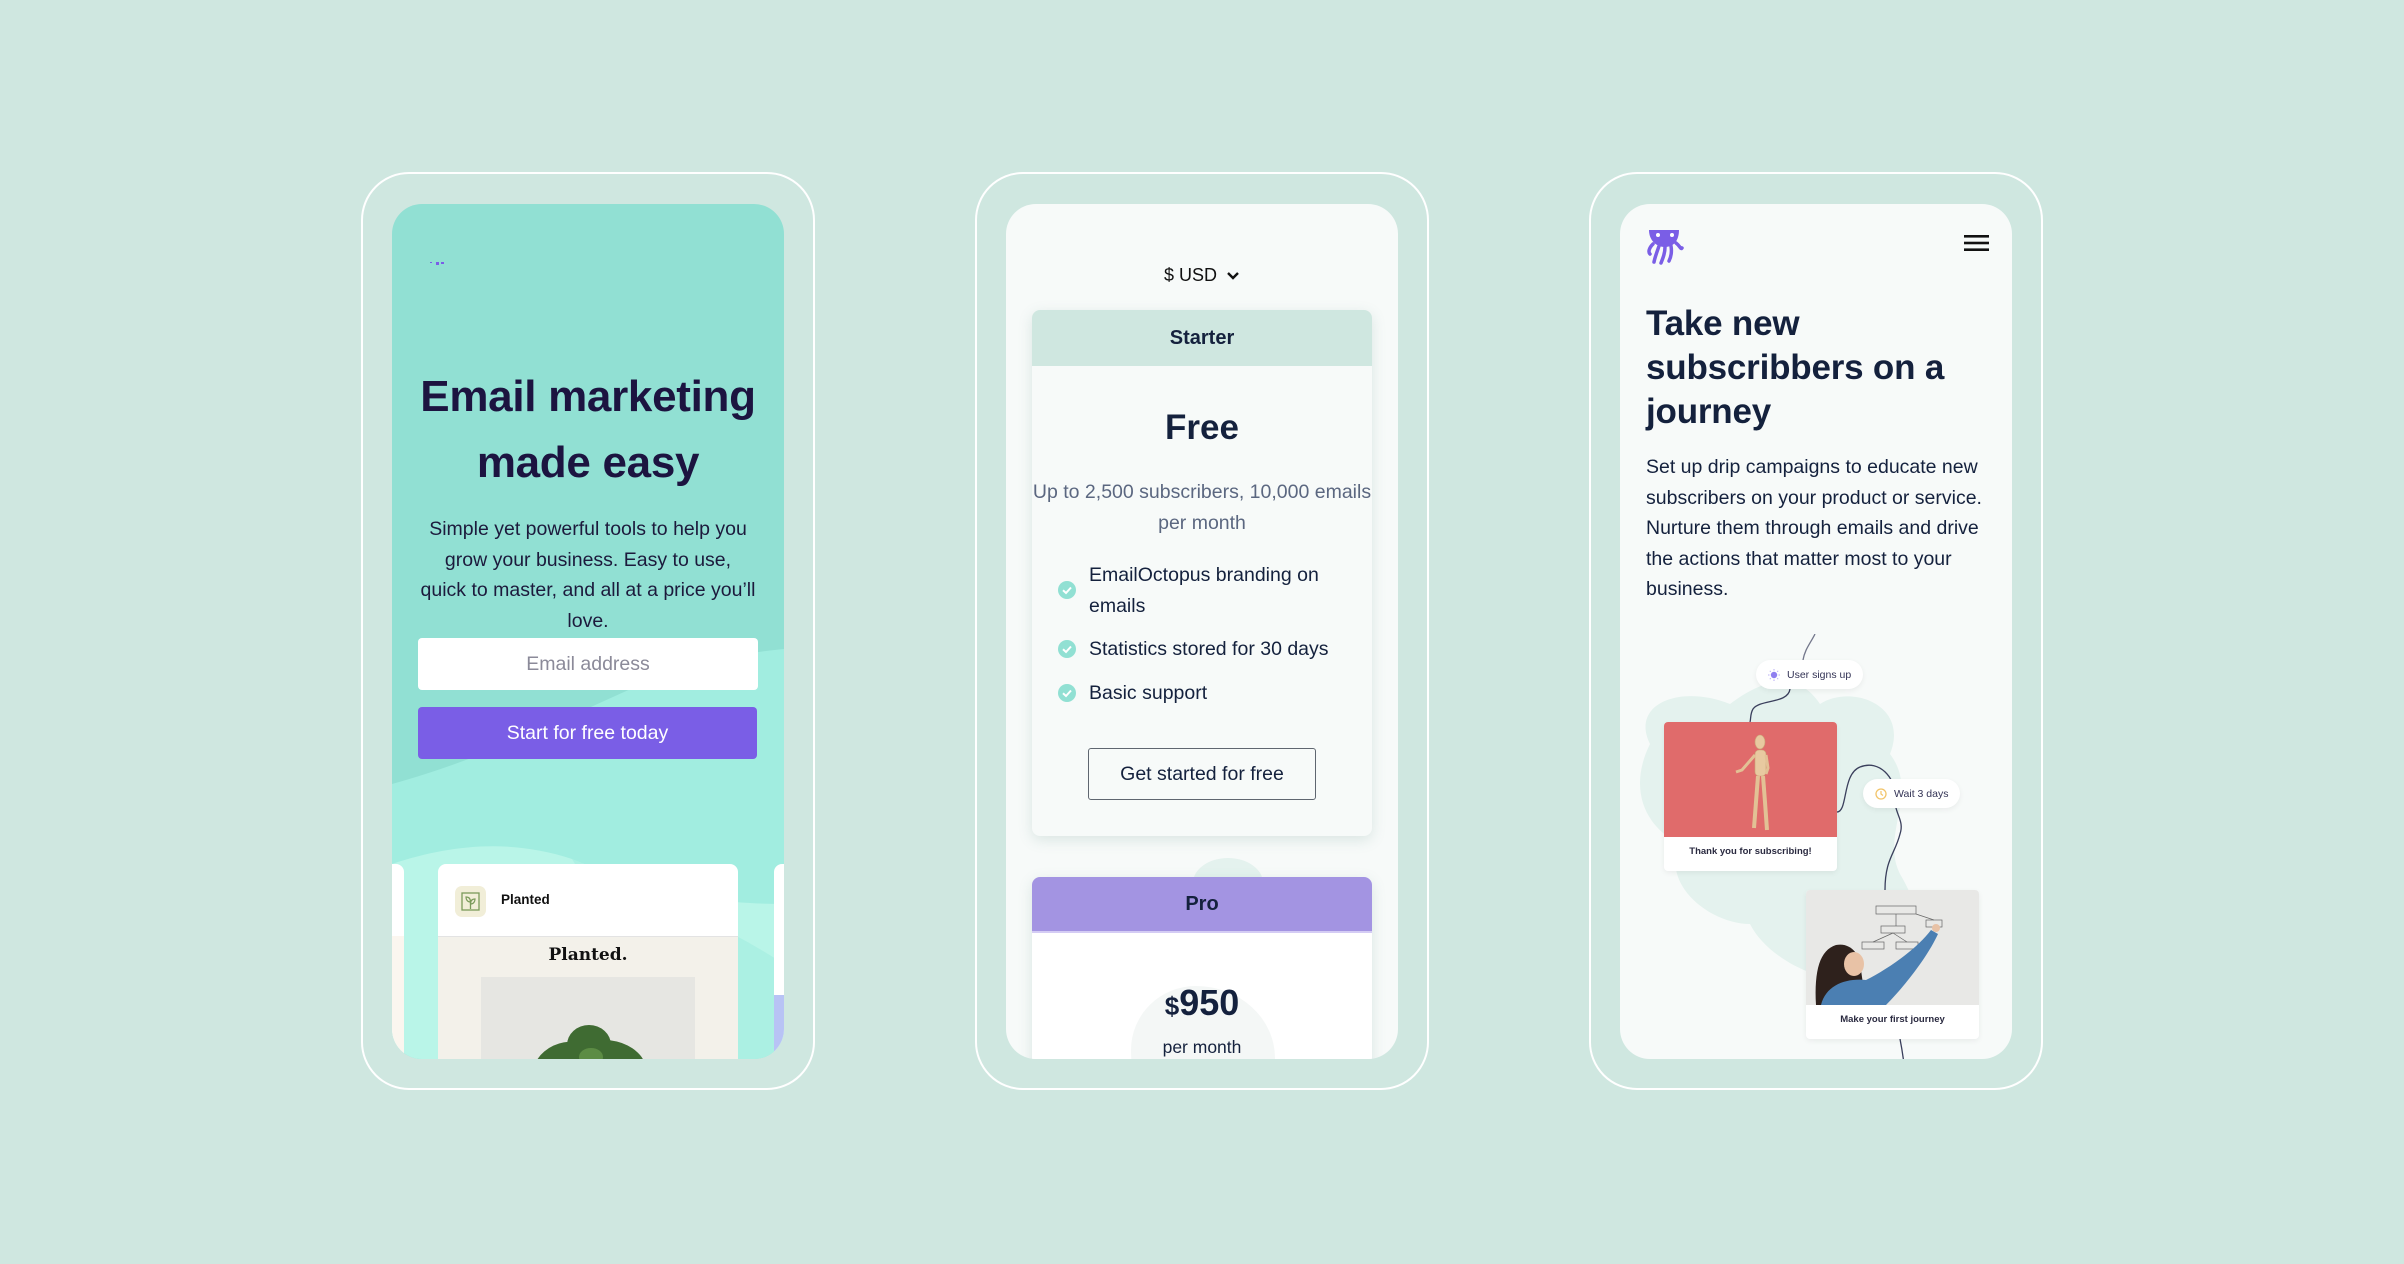 This screenshot has height=1264, width=2404. Describe the element at coordinates (1202, 774) in the screenshot. I see `get-started-free-button: Get started for free` at that location.